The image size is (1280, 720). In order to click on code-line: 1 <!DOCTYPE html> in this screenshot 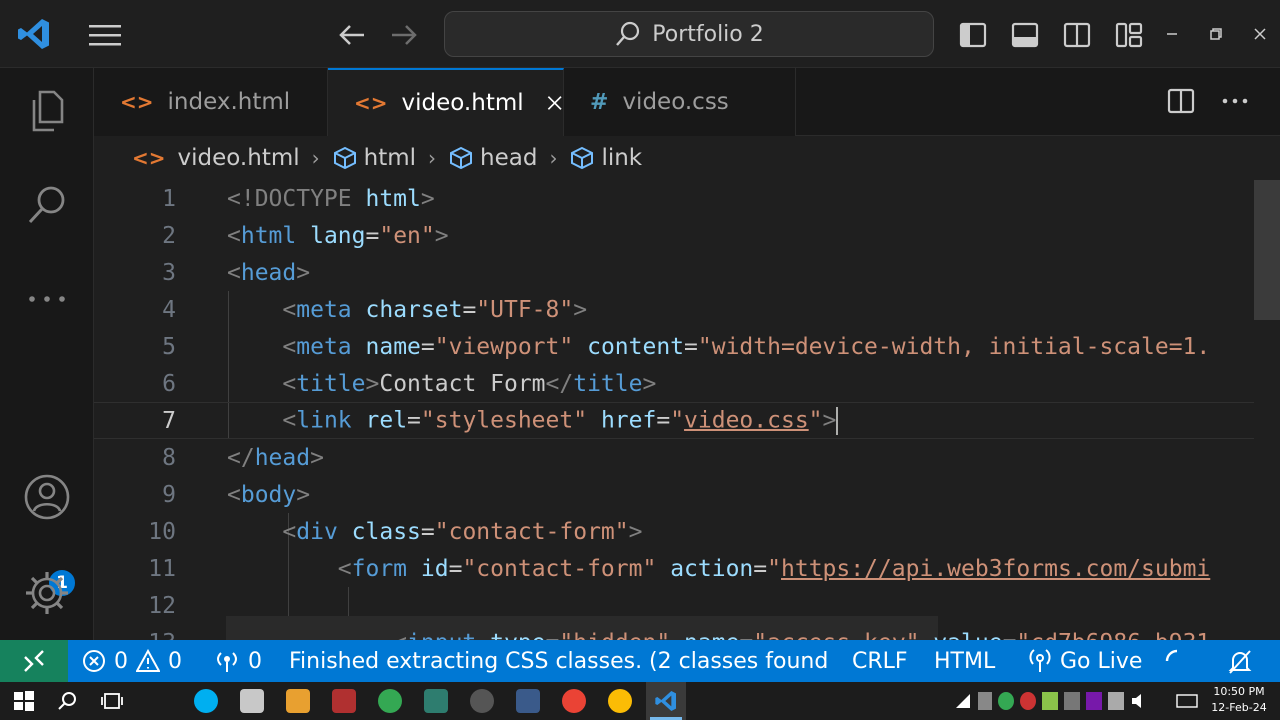, I will do `click(687, 198)`.